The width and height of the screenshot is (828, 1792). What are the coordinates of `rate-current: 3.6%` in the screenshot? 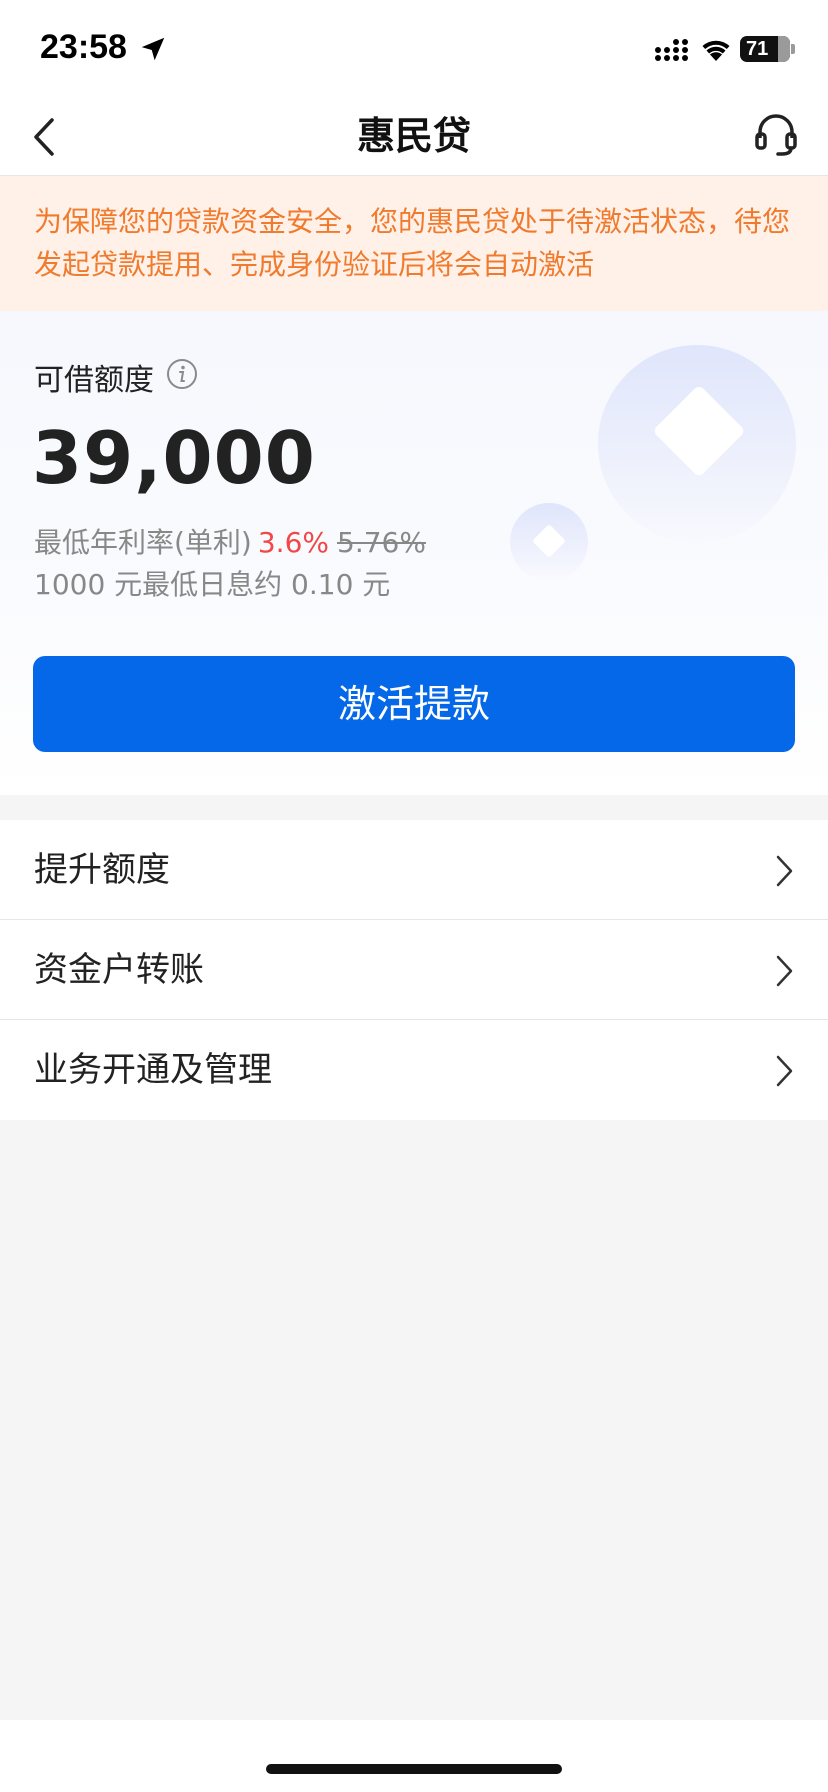 It's located at (293, 542).